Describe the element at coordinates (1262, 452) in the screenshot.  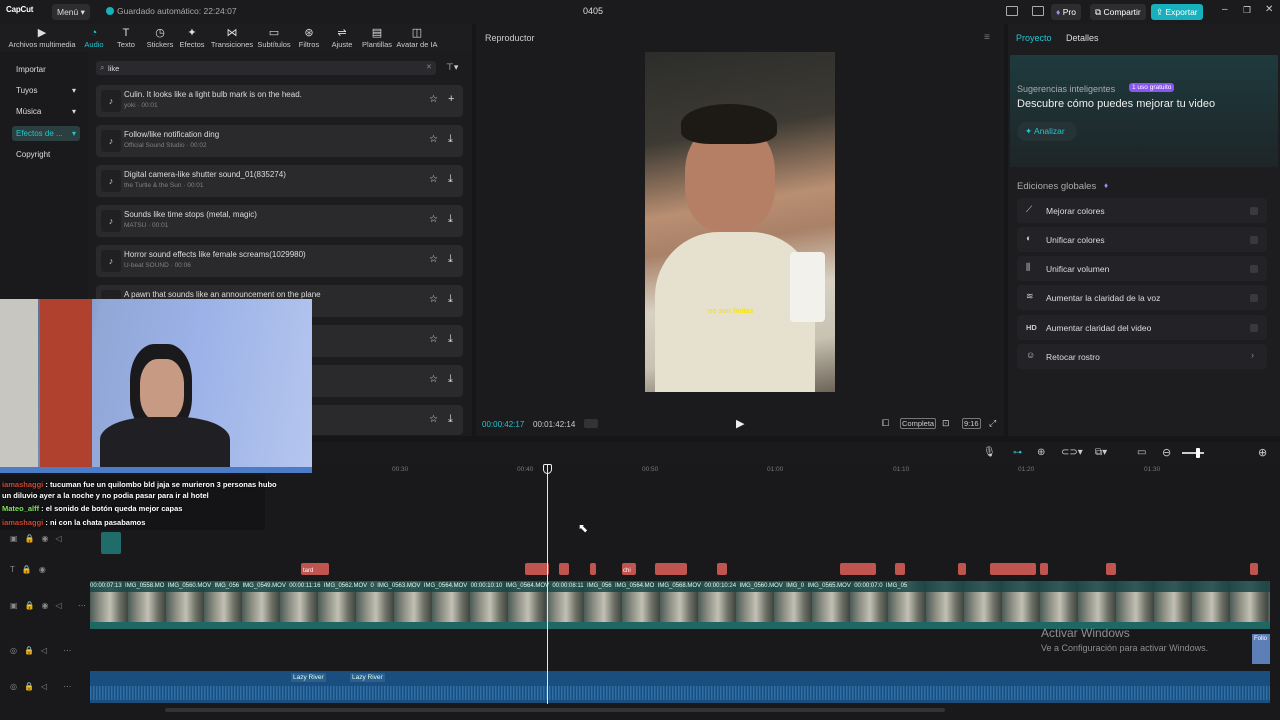
I see `zoom-fit-icon: ⊕` at that location.